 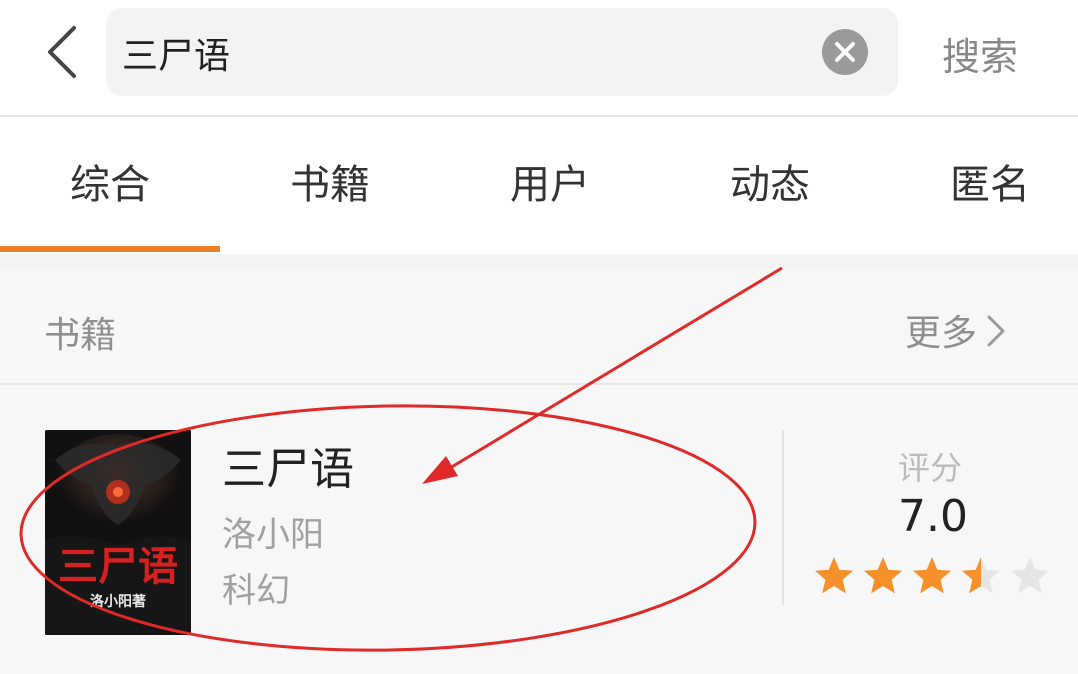 What do you see at coordinates (979, 185) in the screenshot?
I see `tab-anonymous: 匿名` at bounding box center [979, 185].